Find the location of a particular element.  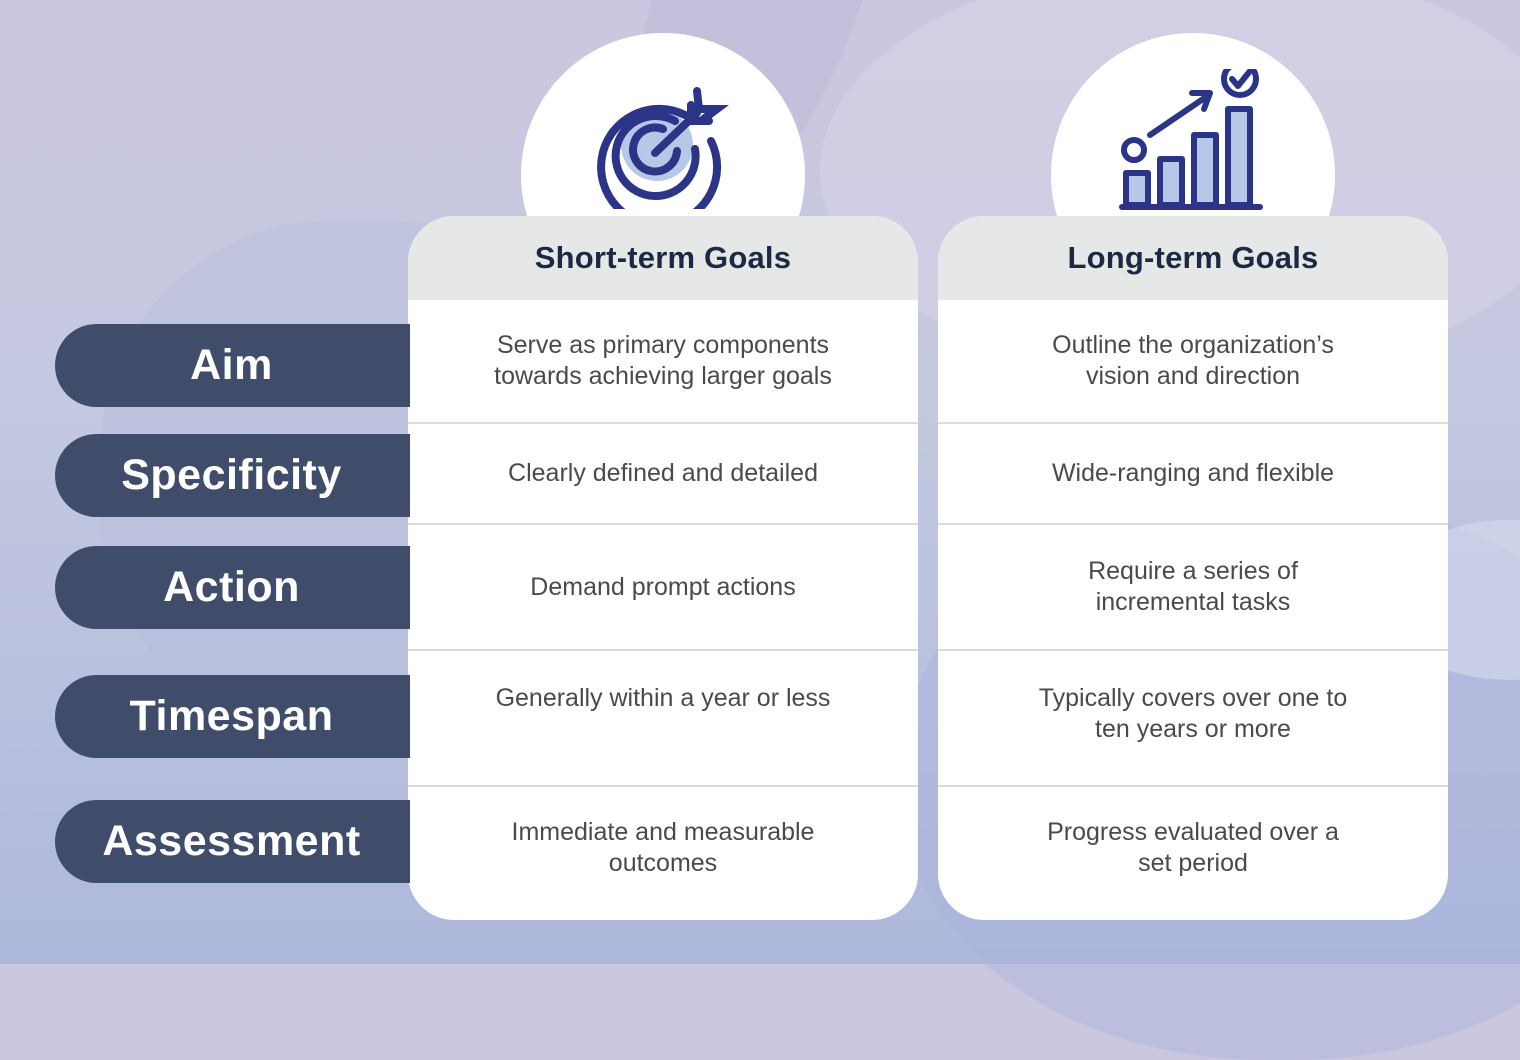

long-action-cell: Require a series of incremental tasks is located at coordinates (1193, 586).